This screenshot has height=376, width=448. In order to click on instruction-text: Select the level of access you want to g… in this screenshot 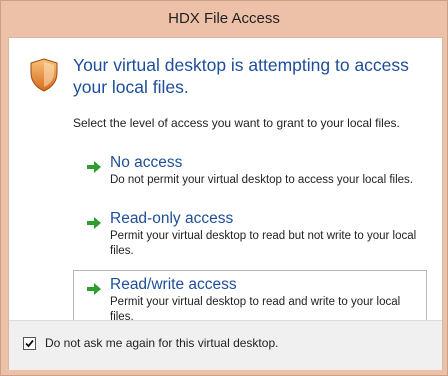, I will do `click(236, 123)`.